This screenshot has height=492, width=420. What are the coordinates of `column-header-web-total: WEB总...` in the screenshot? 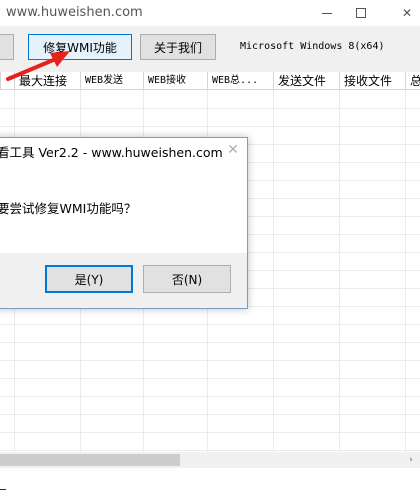 It's located at (240, 81).